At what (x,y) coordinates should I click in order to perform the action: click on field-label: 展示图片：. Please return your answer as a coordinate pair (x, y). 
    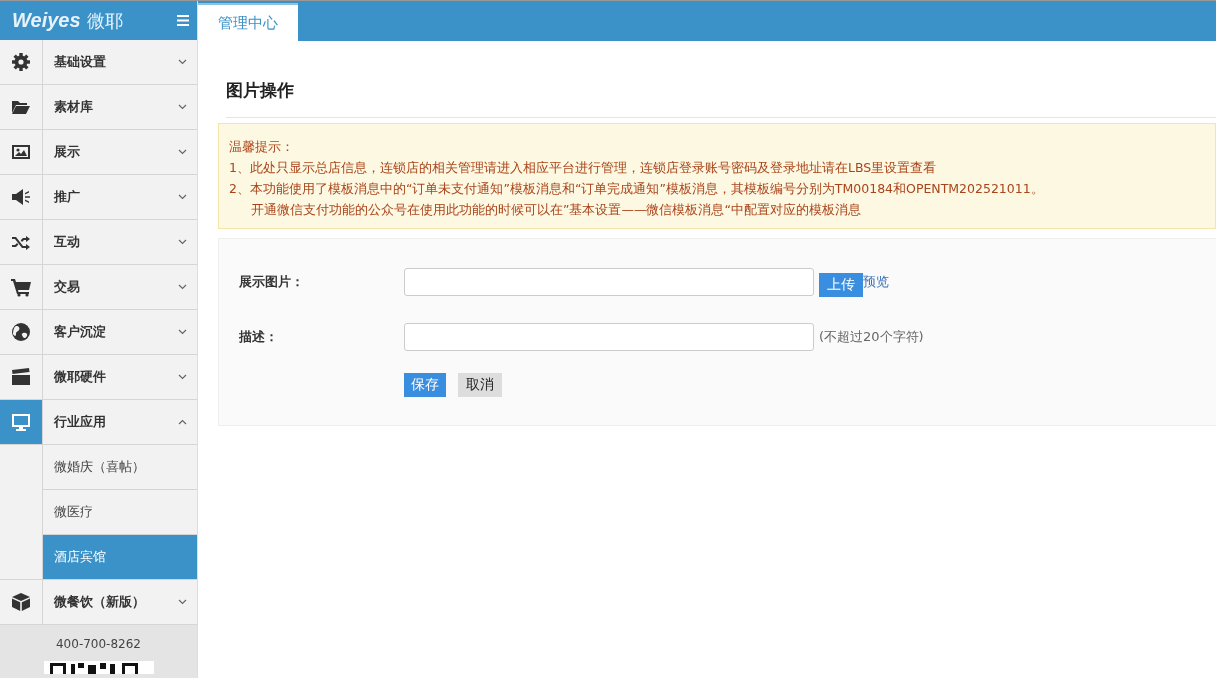
    Looking at the image, I should click on (272, 282).